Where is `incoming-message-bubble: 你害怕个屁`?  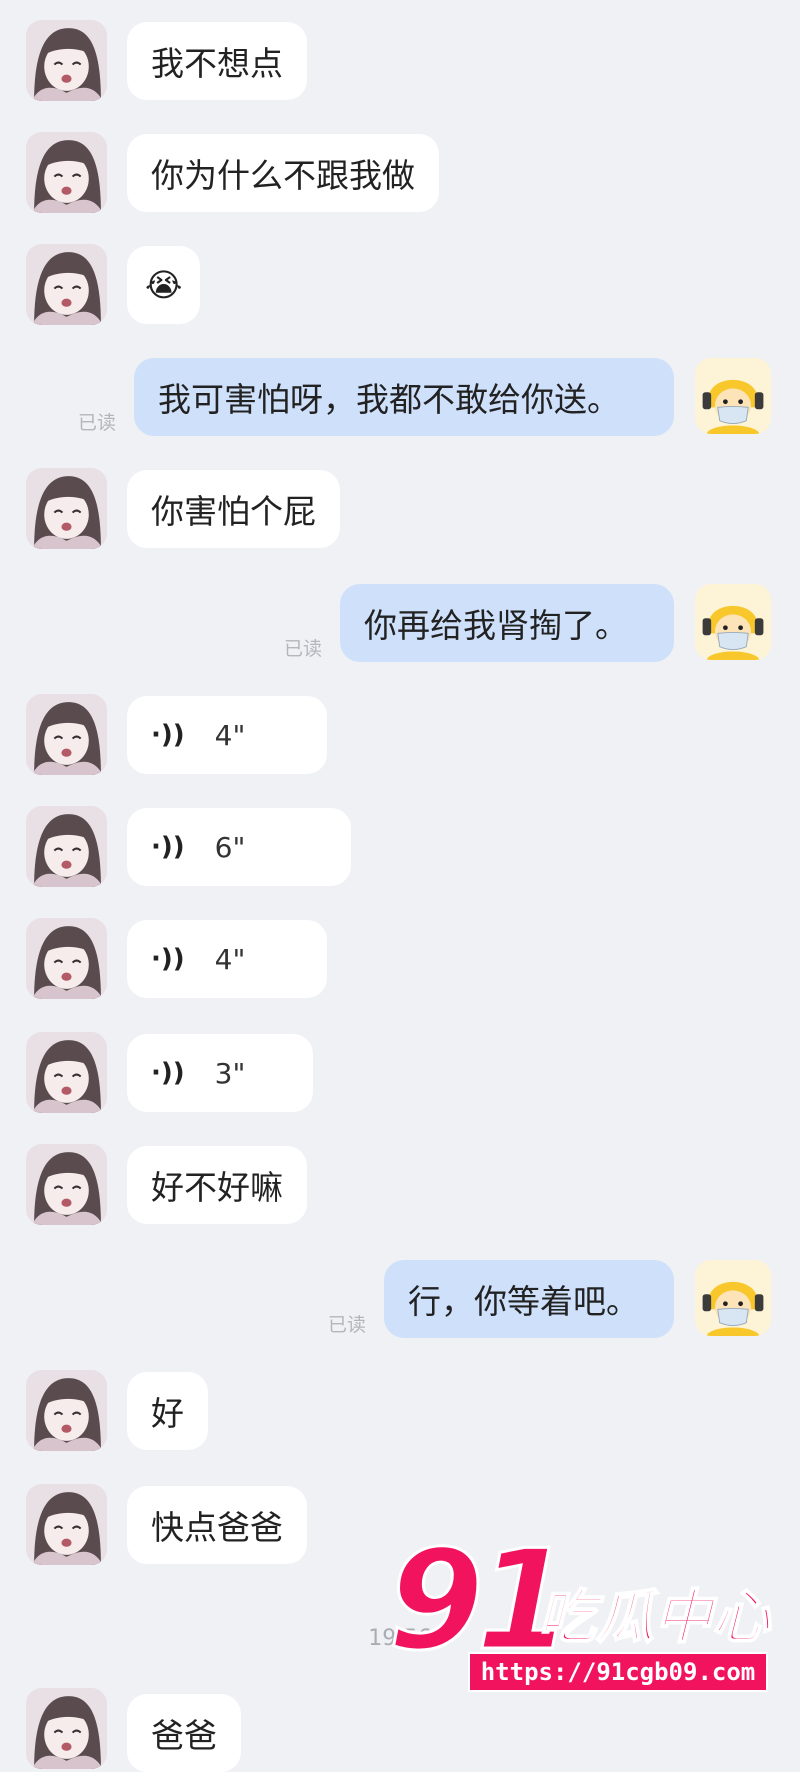
incoming-message-bubble: 你害怕个屁 is located at coordinates (233, 509).